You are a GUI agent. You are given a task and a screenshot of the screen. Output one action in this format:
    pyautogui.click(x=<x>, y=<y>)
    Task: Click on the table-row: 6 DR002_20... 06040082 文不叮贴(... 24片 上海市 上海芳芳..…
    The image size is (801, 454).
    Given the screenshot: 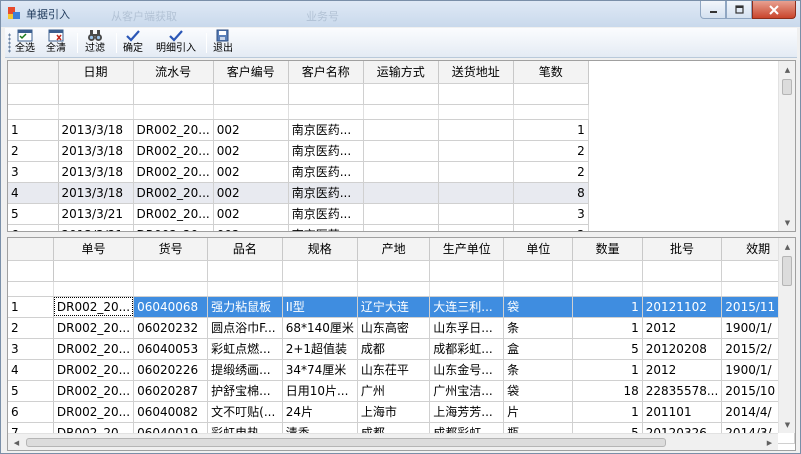 What is the action you would take?
    pyautogui.click(x=401, y=412)
    